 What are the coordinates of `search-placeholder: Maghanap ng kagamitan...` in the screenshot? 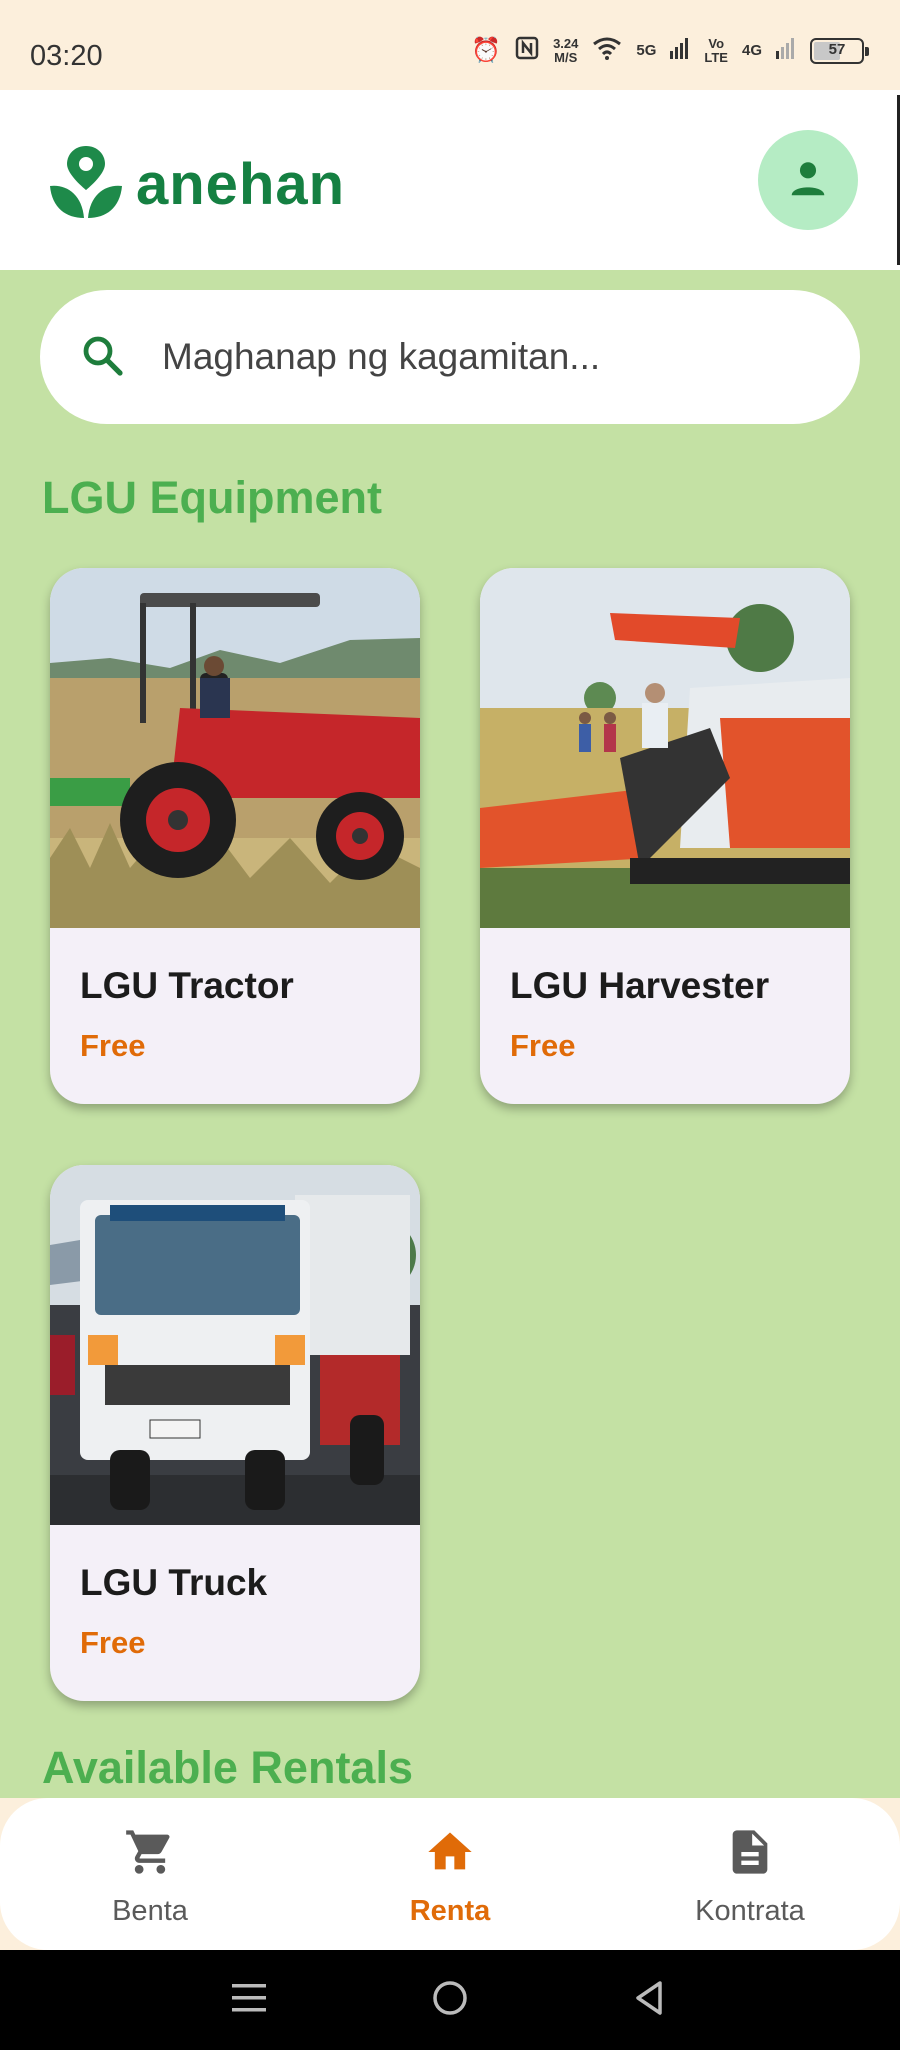 It's located at (381, 356).